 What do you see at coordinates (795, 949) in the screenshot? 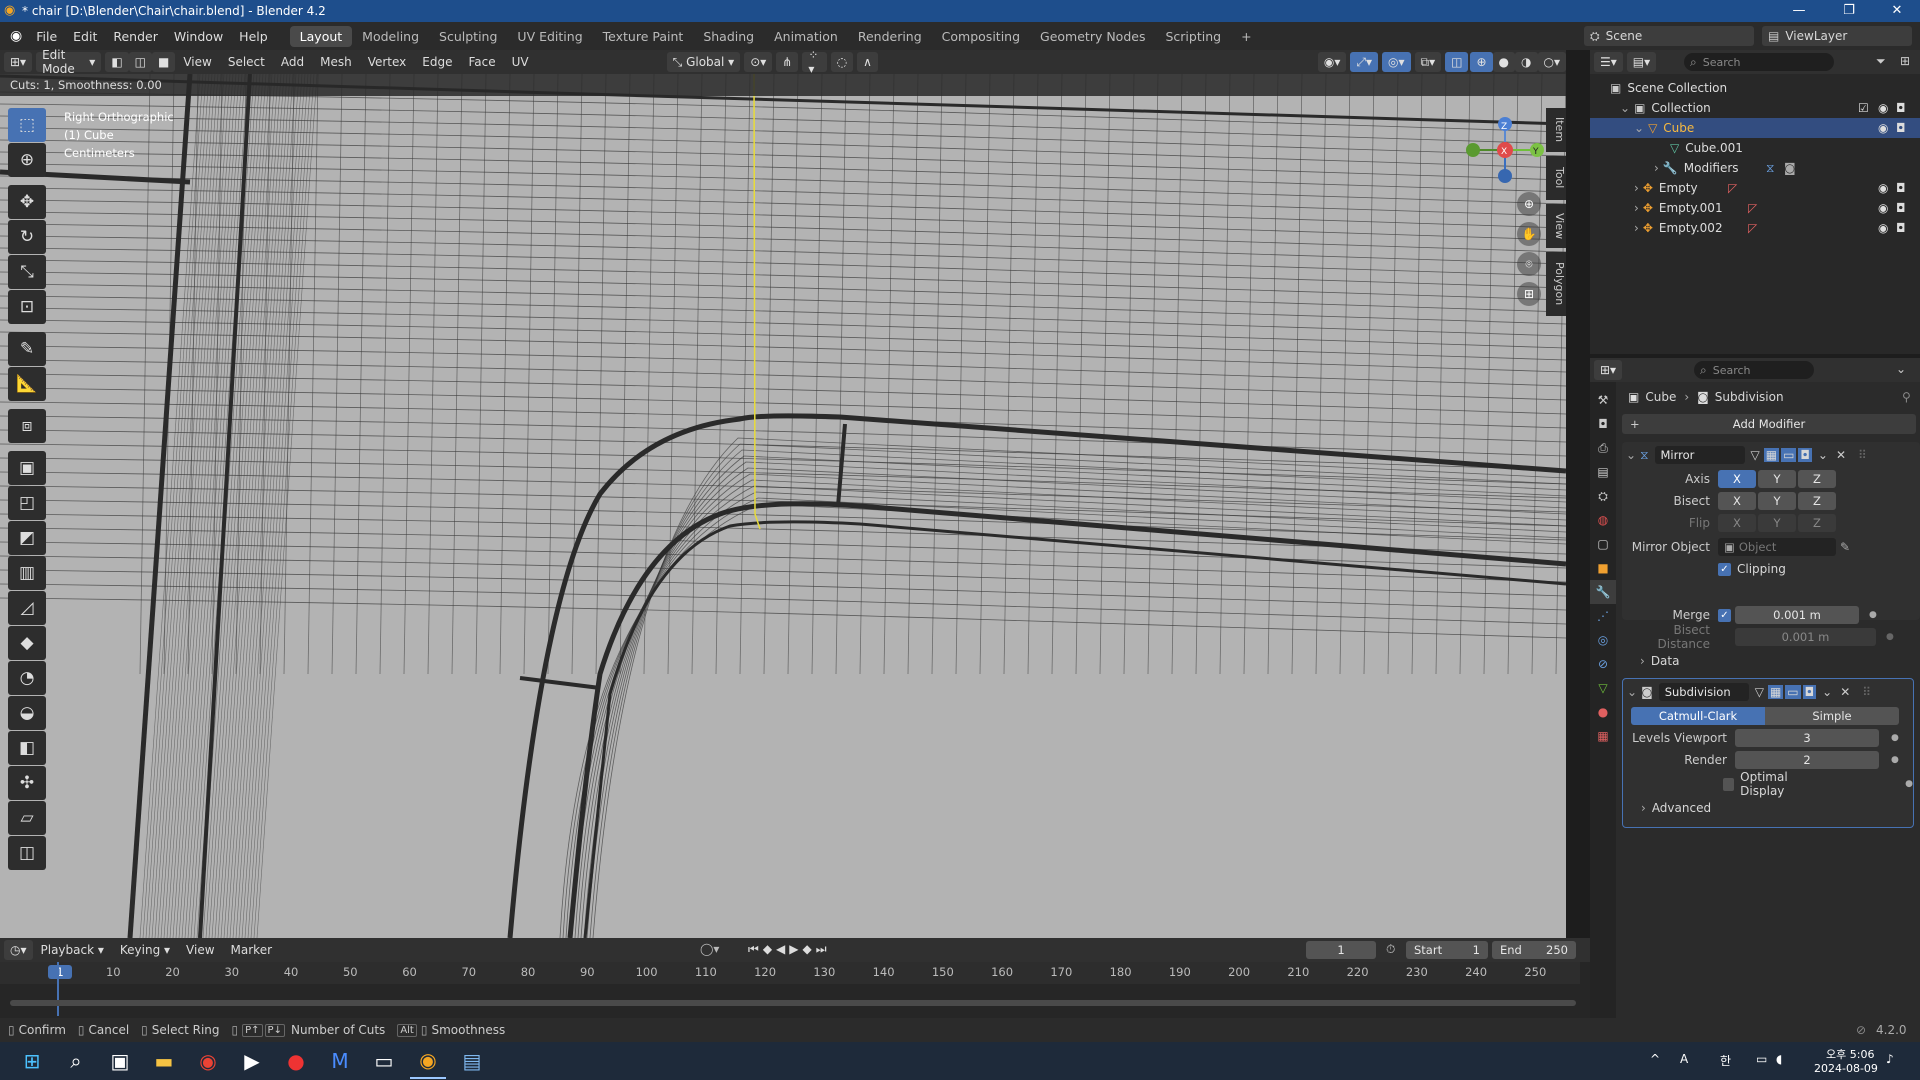
I see `play-icon: ▶` at bounding box center [795, 949].